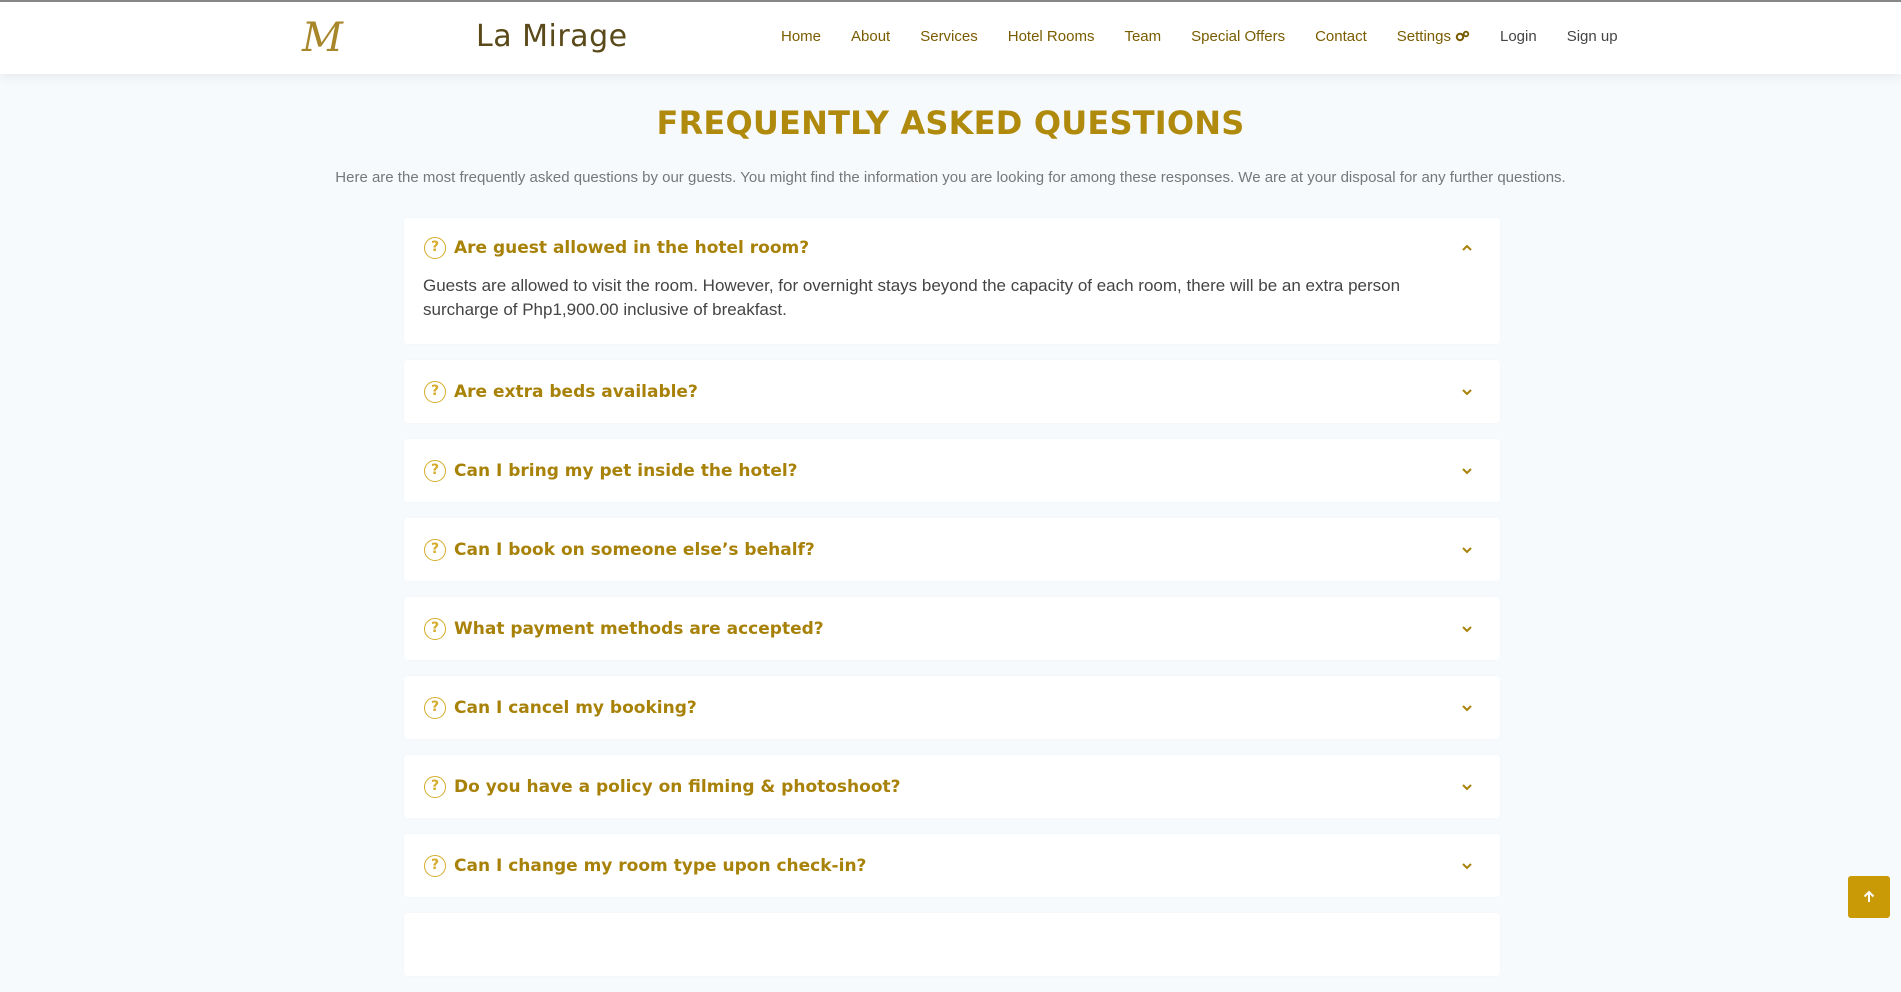 This screenshot has height=992, width=1901. I want to click on faq-item: ? Are extra beds available?, so click(952, 391).